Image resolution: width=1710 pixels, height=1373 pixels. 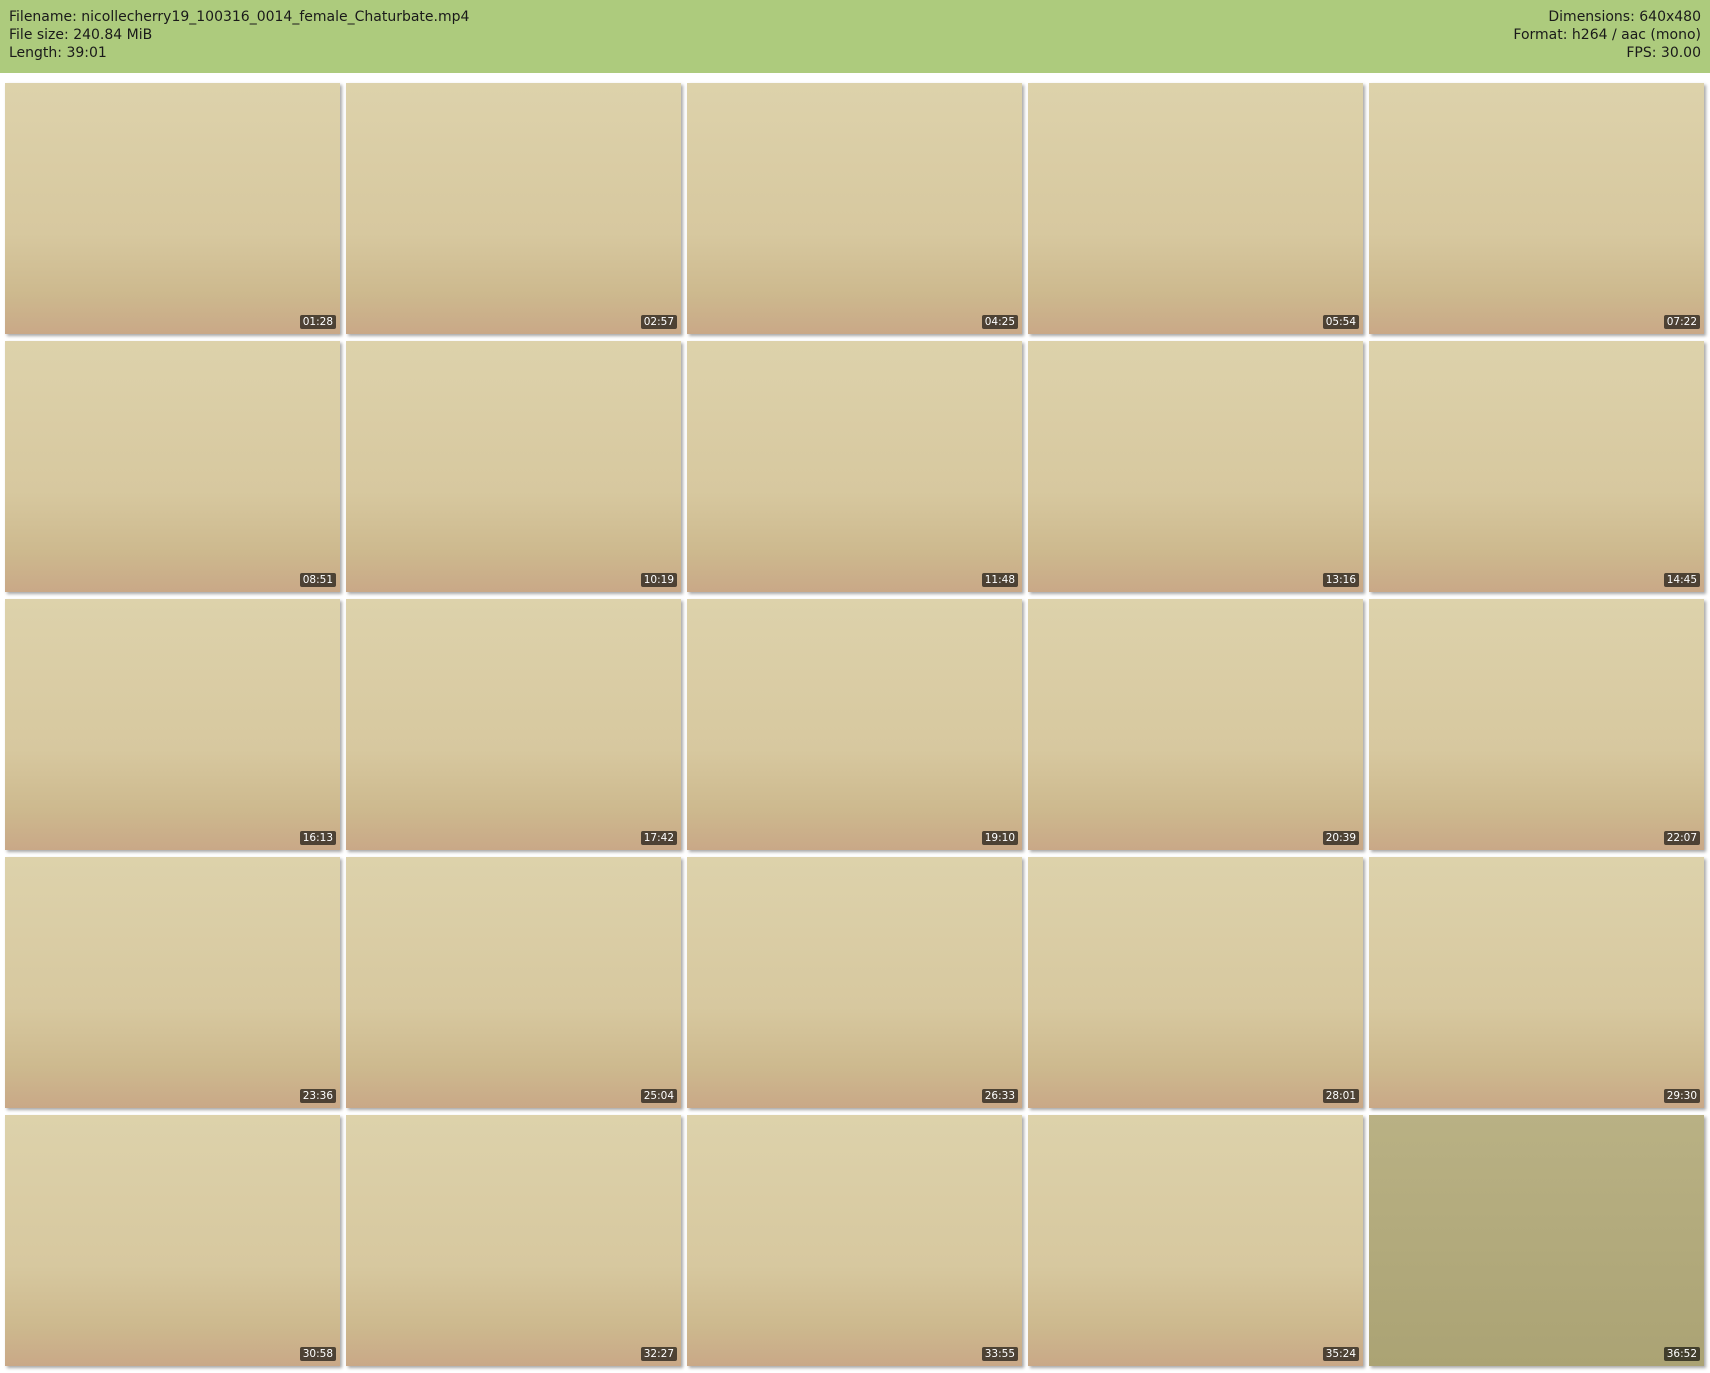 I want to click on thumbnail-frame: 16:13, so click(x=172, y=724).